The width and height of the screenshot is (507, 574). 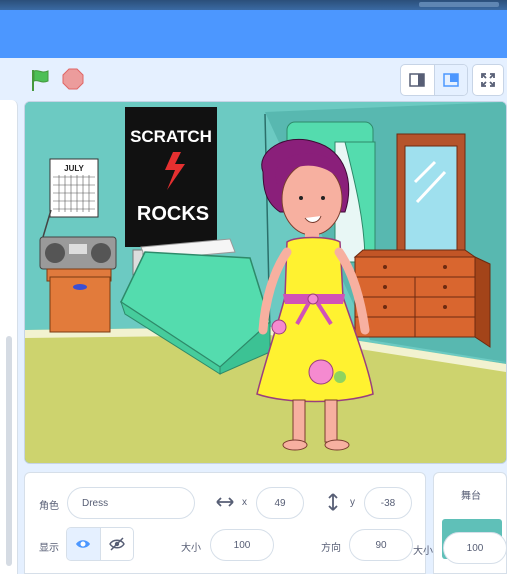 I want to click on titlebar-strip, so click(x=459, y=4).